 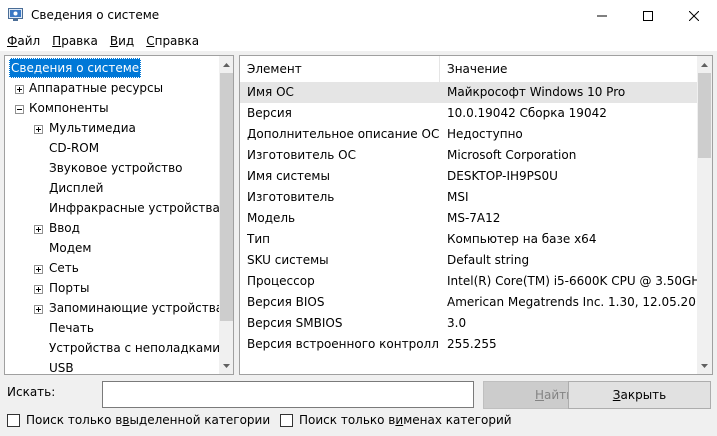 I want to click on column-header-item: Элемент, so click(x=340, y=69).